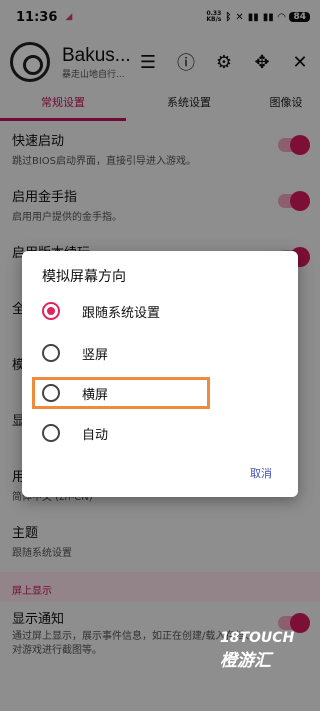  What do you see at coordinates (51, 311) in the screenshot?
I see `radio-selected-icon` at bounding box center [51, 311].